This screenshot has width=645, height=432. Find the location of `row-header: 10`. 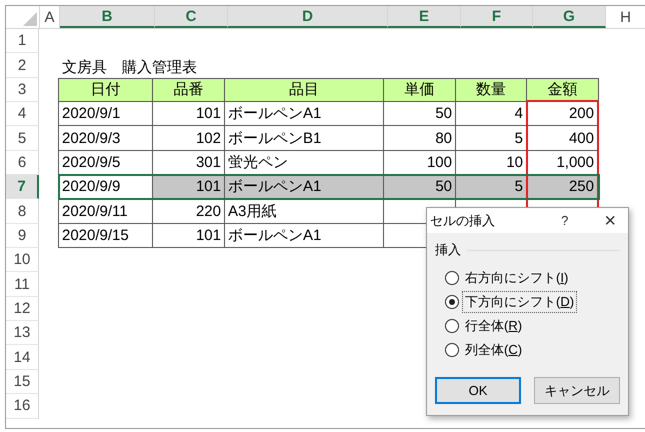

row-header: 10 is located at coordinates (22, 260).